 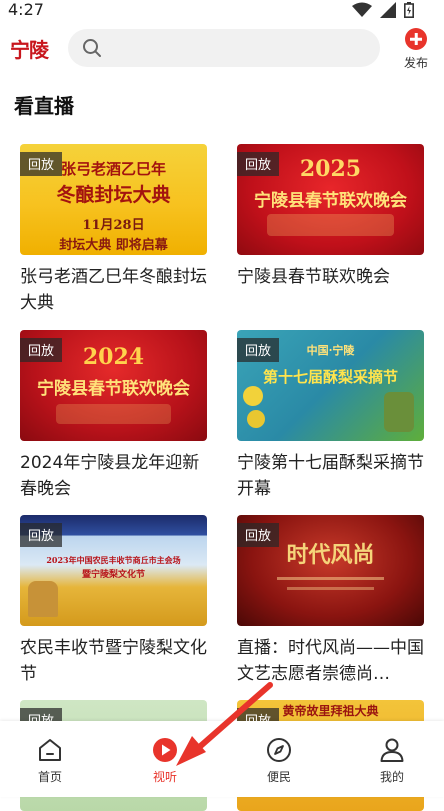 I want to click on nav-label: 便民, so click(x=278, y=777).